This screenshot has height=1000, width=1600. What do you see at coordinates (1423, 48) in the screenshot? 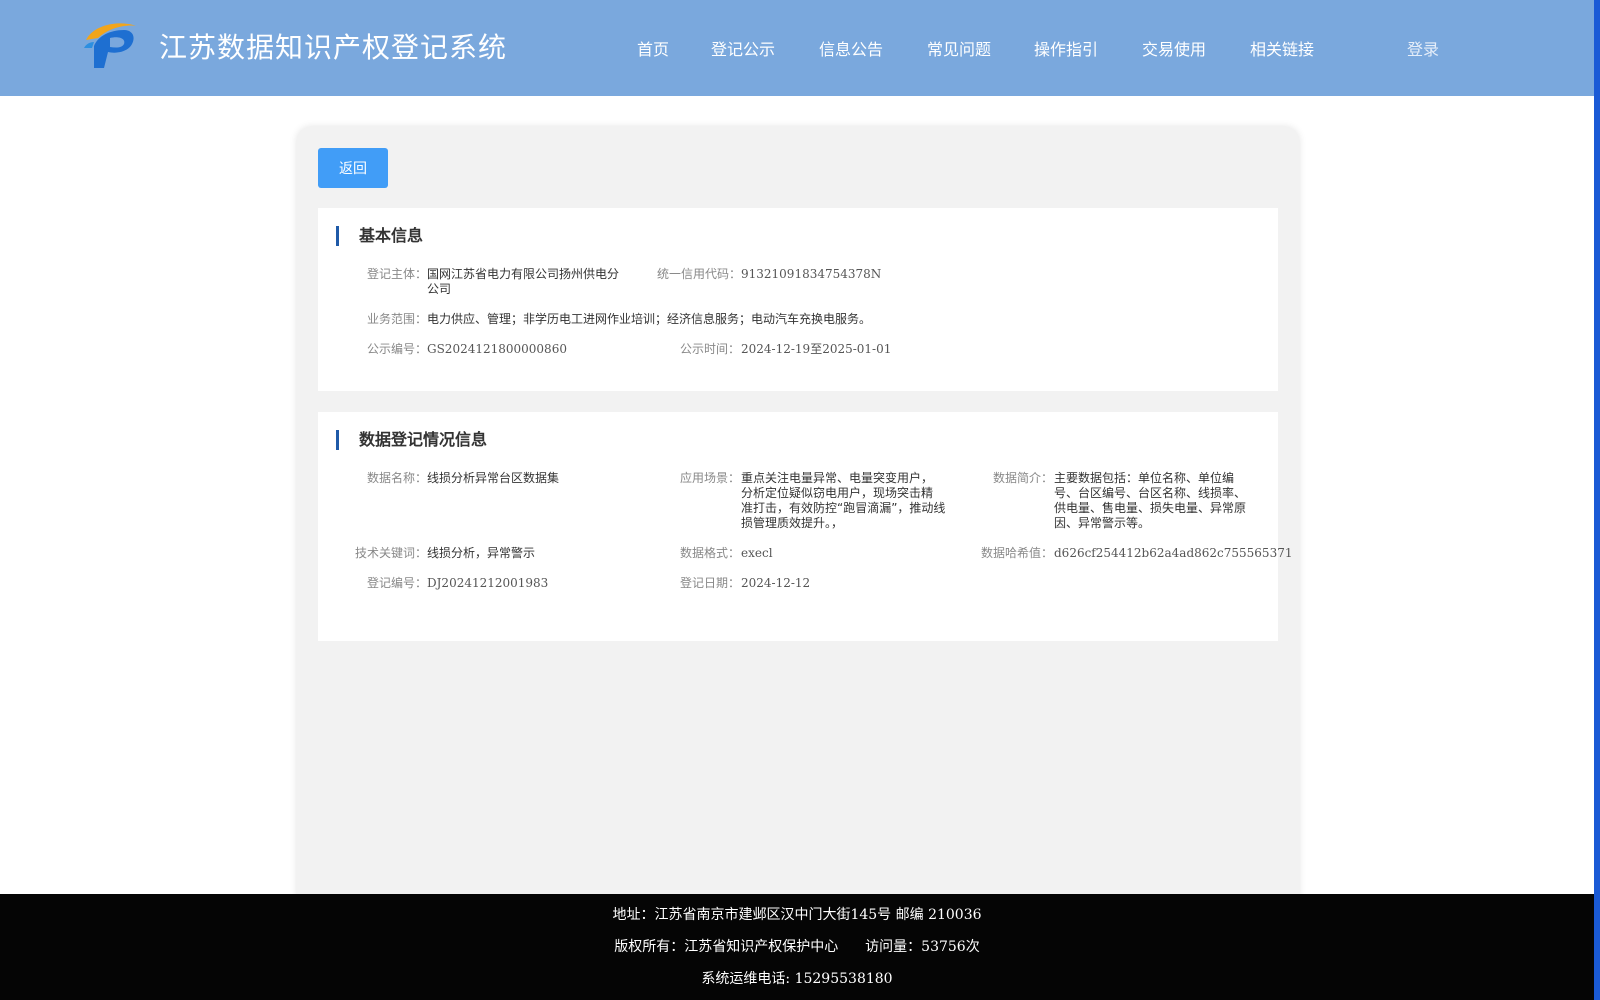
I see `login-link: 登录` at bounding box center [1423, 48].